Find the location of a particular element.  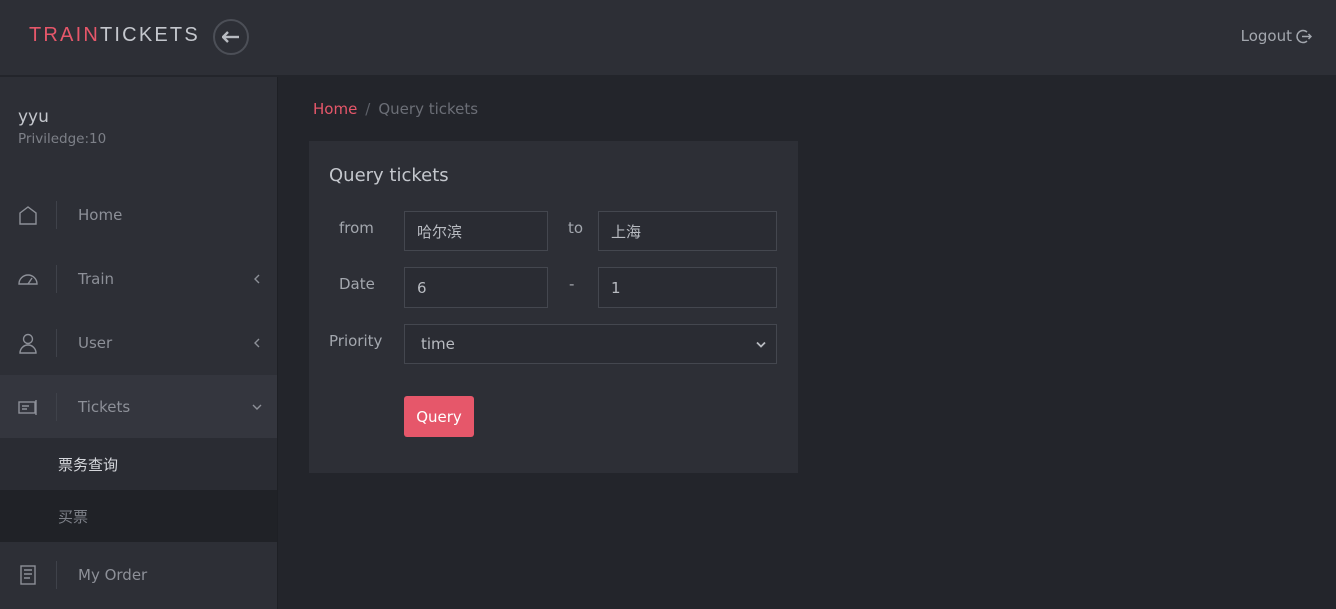

sidebar-item-label: My Order is located at coordinates (113, 575).